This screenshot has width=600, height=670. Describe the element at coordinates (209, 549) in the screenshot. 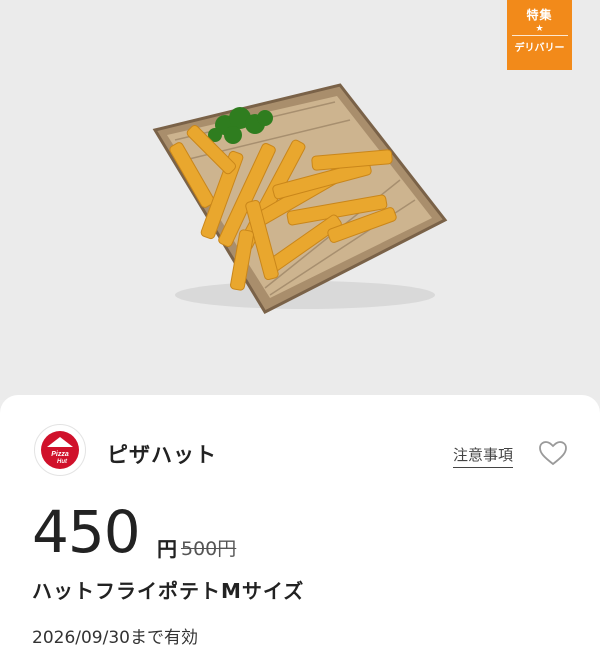

I see `original-price: 500円` at that location.